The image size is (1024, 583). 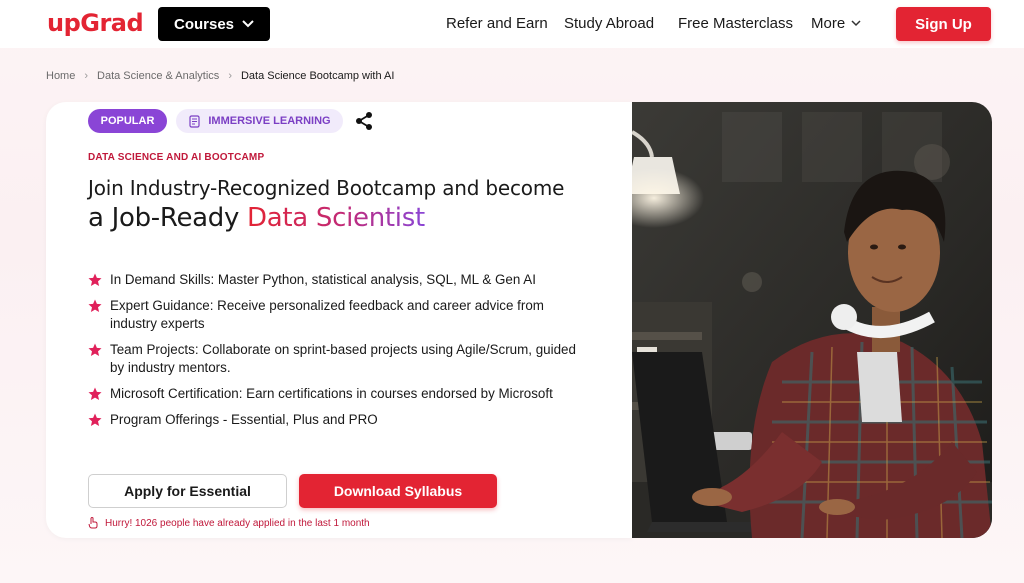 I want to click on download-syllabus-button: Download Syllabus, so click(x=398, y=491).